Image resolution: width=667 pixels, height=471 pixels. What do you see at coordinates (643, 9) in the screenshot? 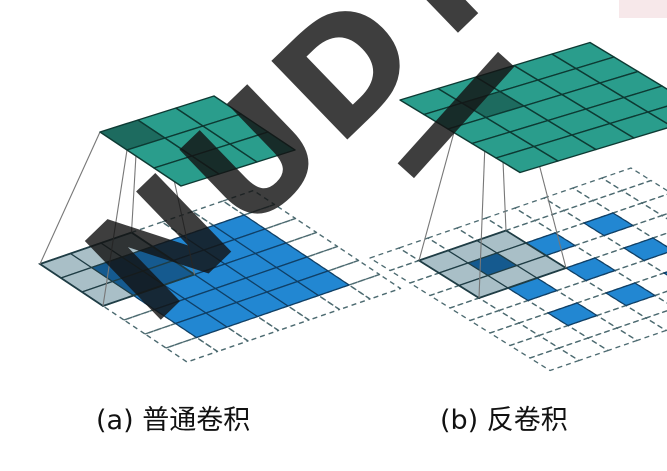
I see `corner-mark` at bounding box center [643, 9].